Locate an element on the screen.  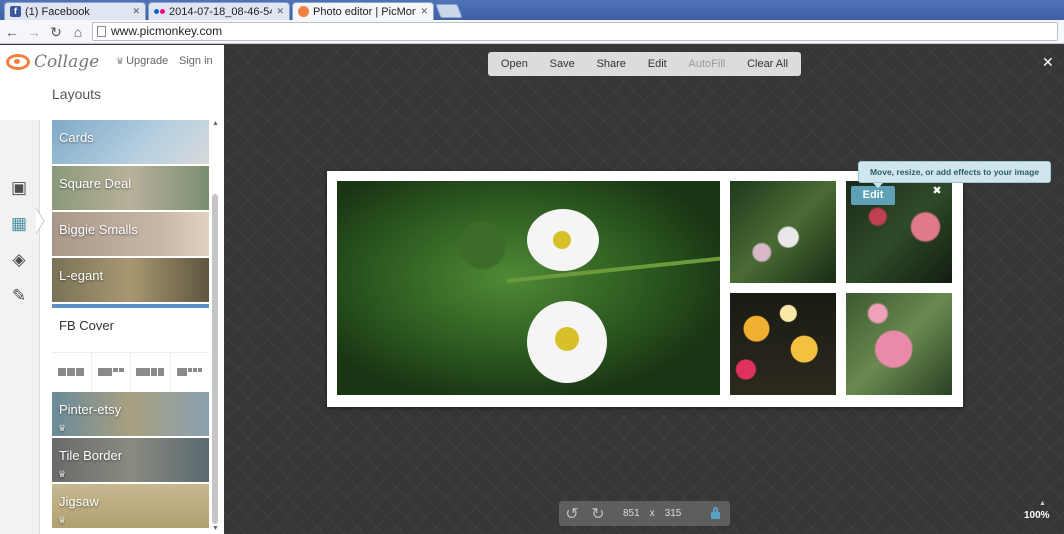
canvas-size-bar: ↺ ↻ 851 x 315 is located at coordinates (644, 513).